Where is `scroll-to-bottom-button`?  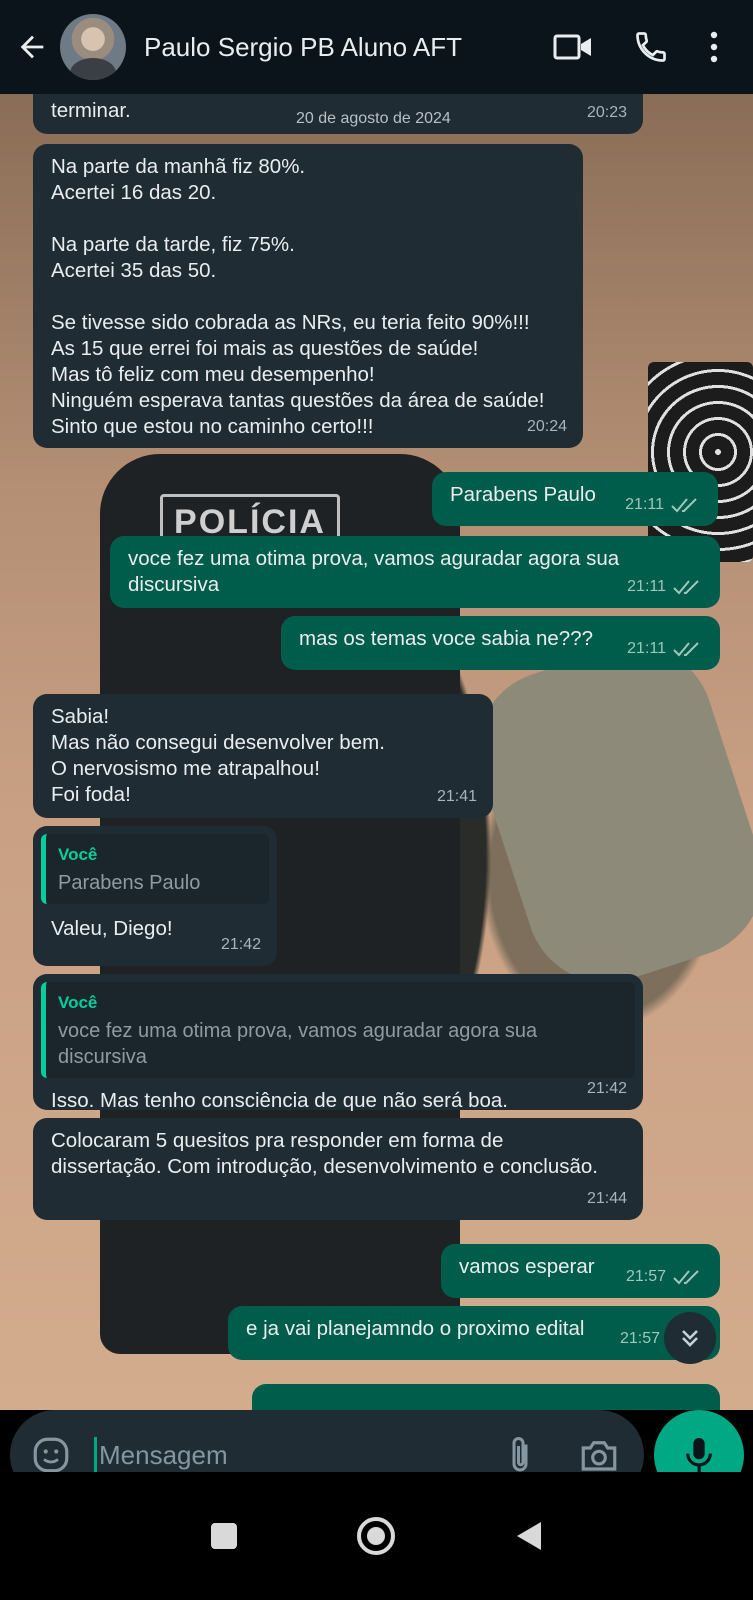 scroll-to-bottom-button is located at coordinates (690, 1338).